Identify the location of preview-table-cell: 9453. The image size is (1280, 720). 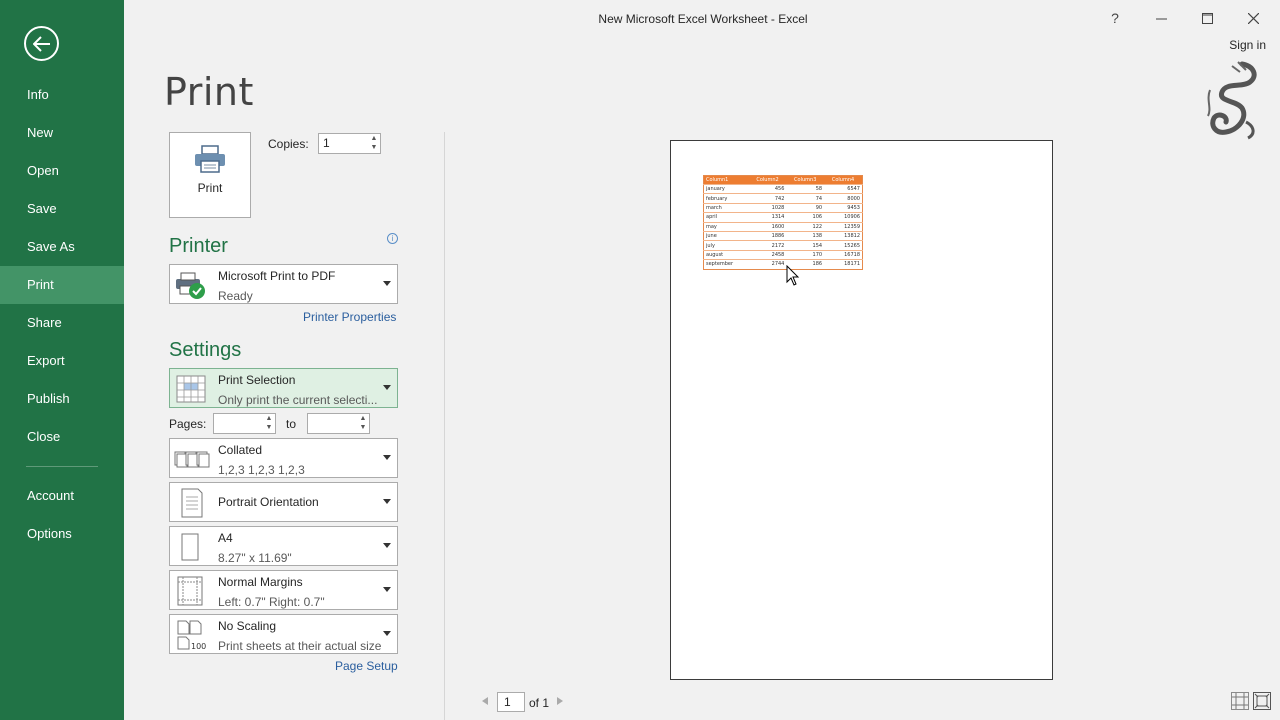
(843, 207).